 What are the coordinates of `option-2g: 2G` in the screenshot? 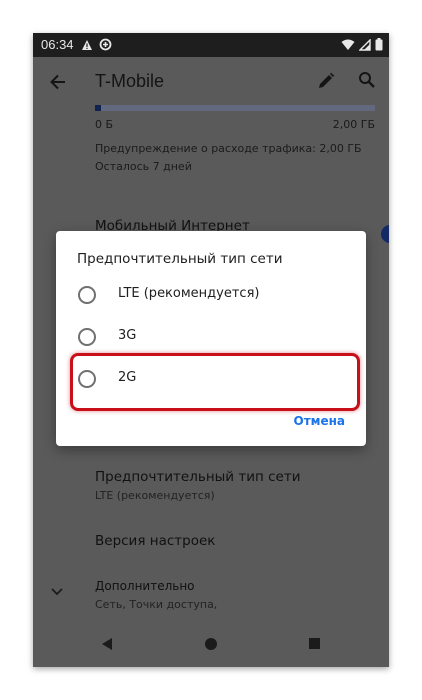 It's located at (211, 378).